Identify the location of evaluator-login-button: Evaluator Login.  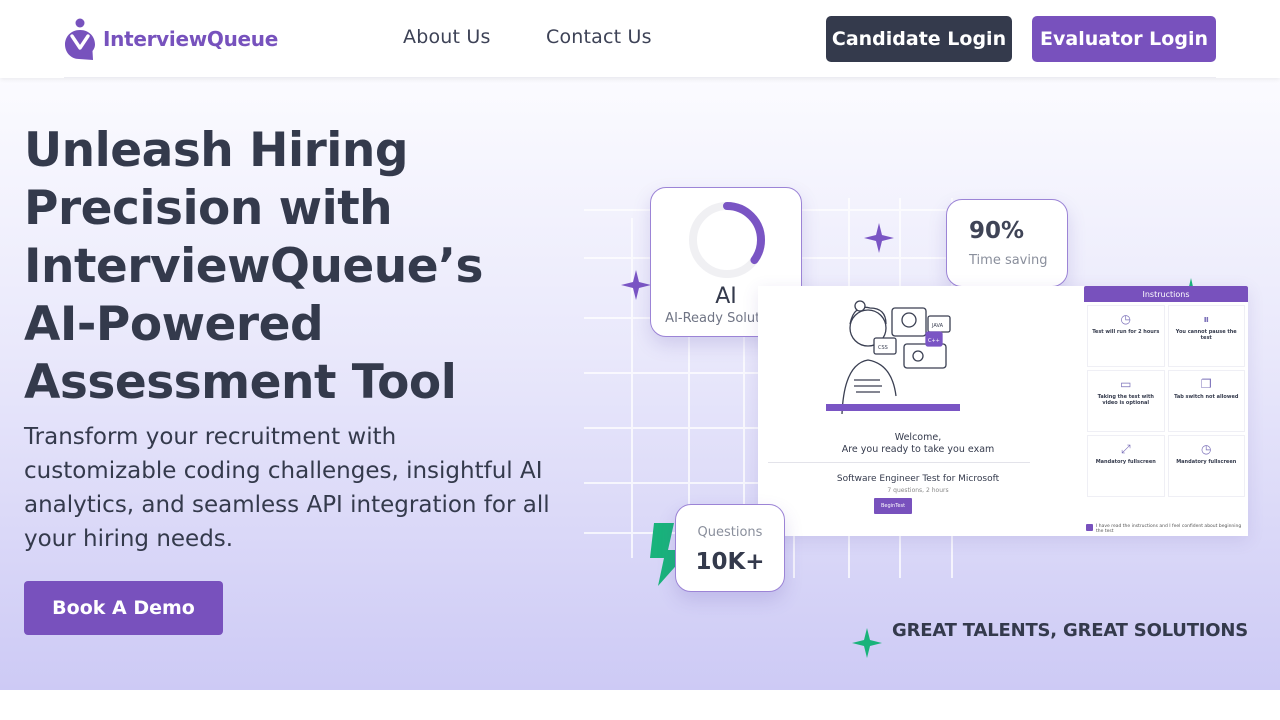
(1124, 39).